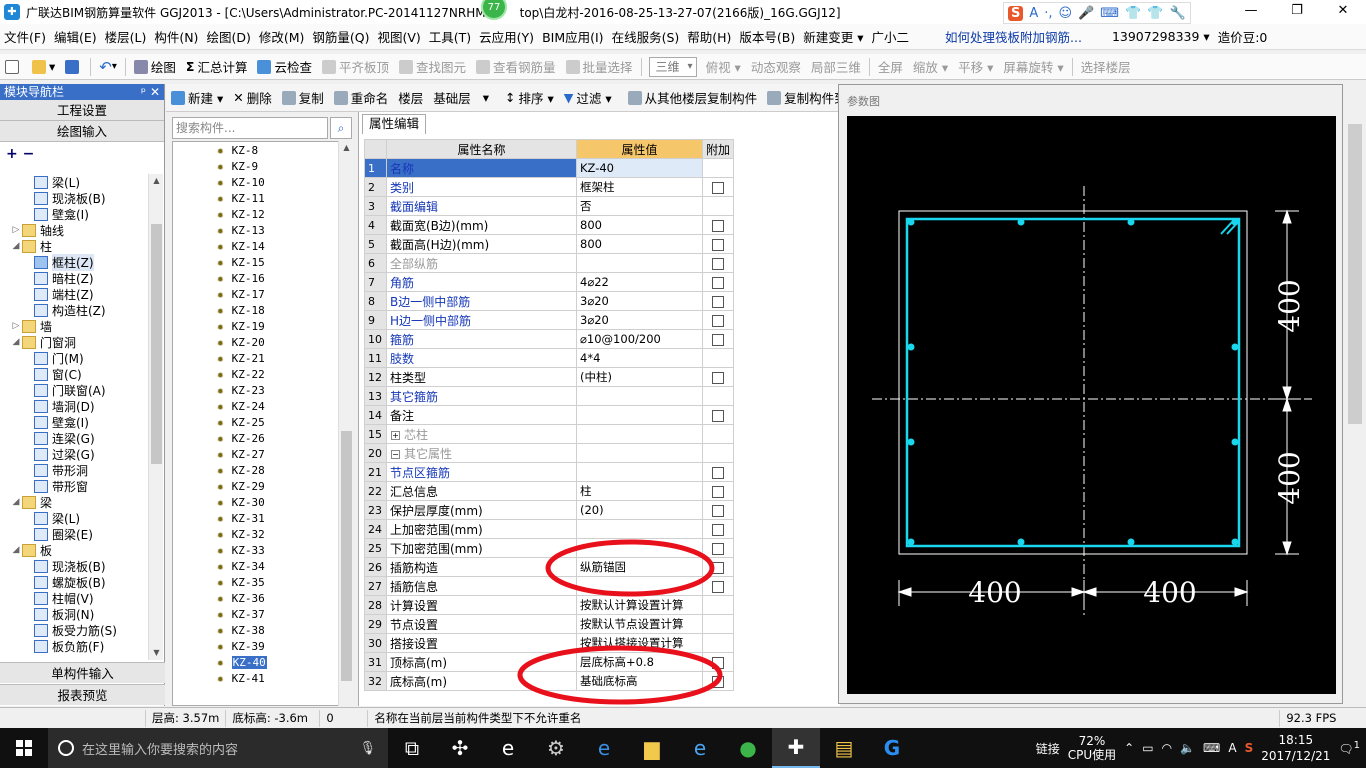 The width and height of the screenshot is (1366, 768). I want to click on close-icon: ✕, so click(155, 92).